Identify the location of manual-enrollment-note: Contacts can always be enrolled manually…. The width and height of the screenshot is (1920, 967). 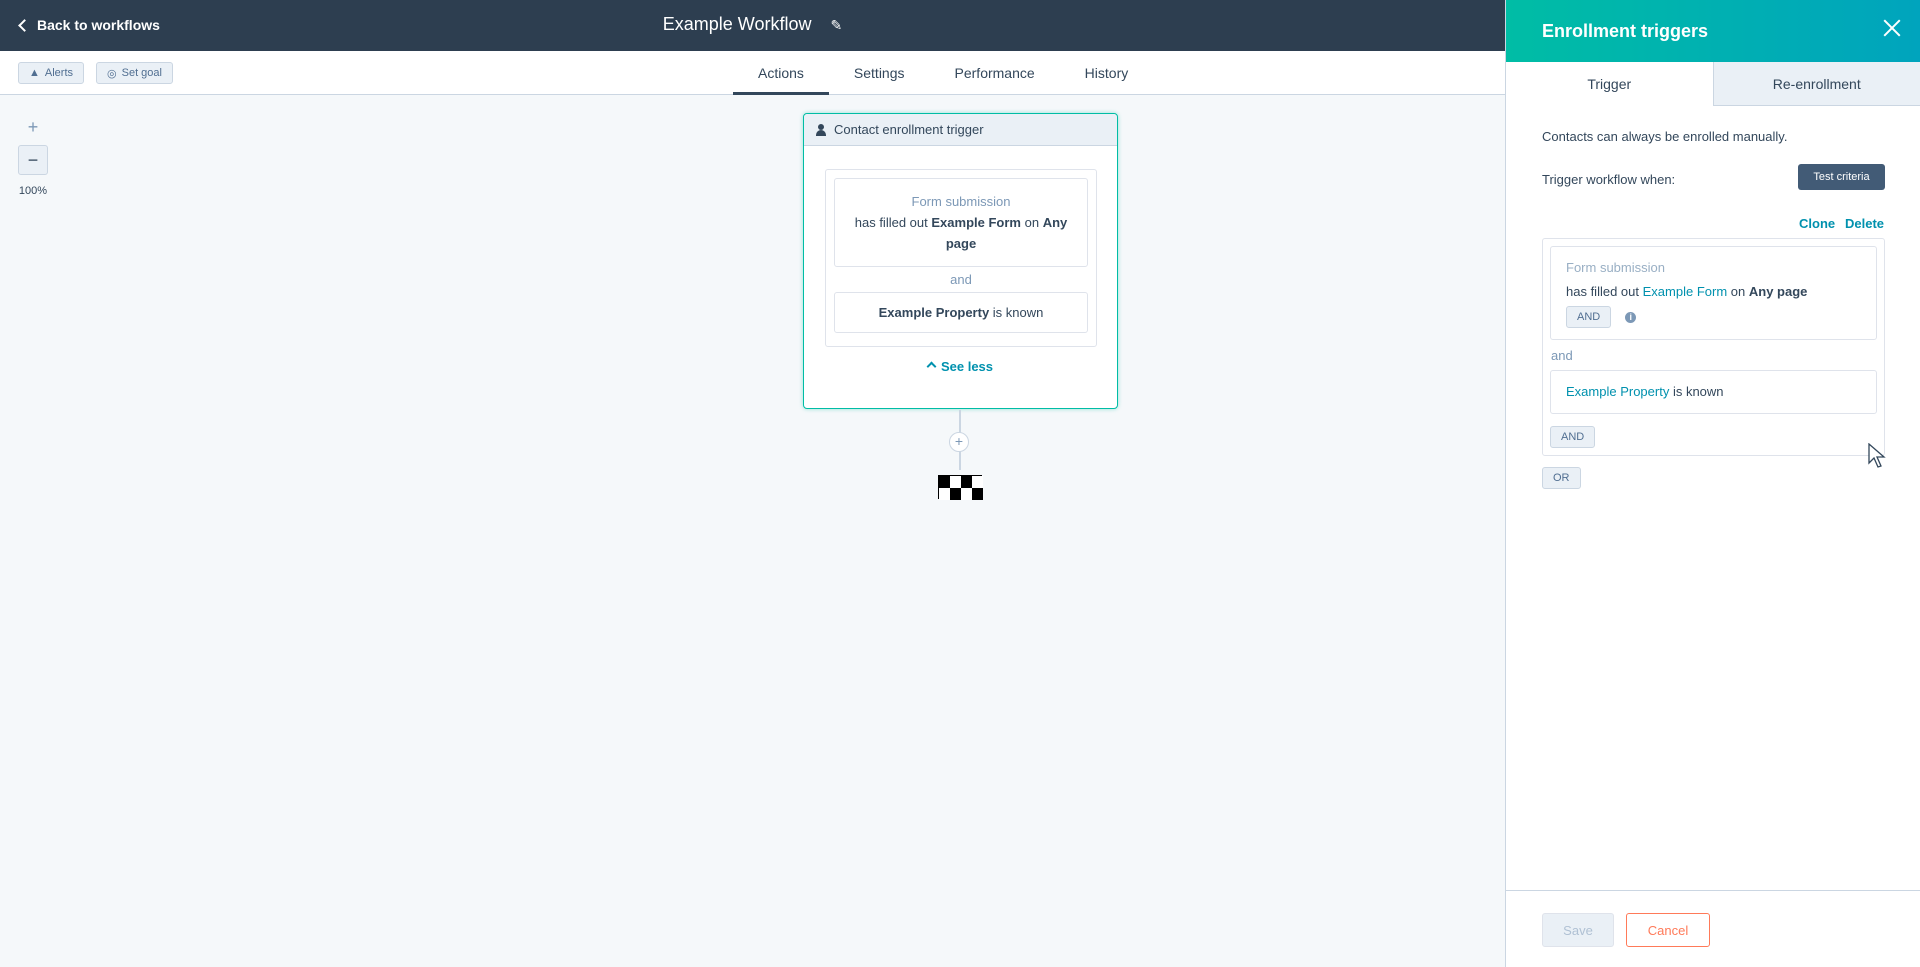
(1665, 136).